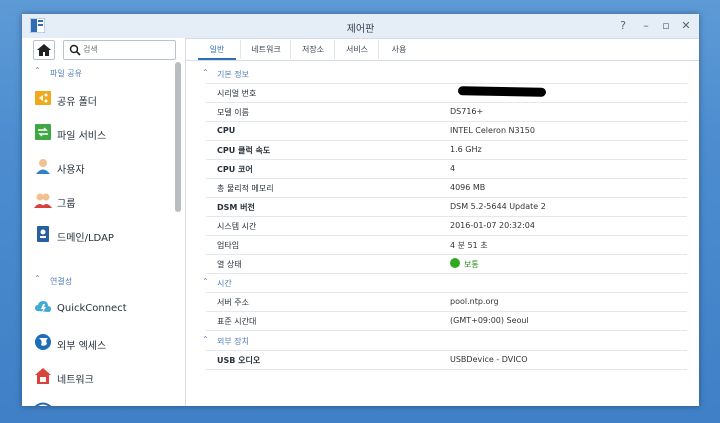 Image resolution: width=720 pixels, height=423 pixels. I want to click on home-button, so click(44, 50).